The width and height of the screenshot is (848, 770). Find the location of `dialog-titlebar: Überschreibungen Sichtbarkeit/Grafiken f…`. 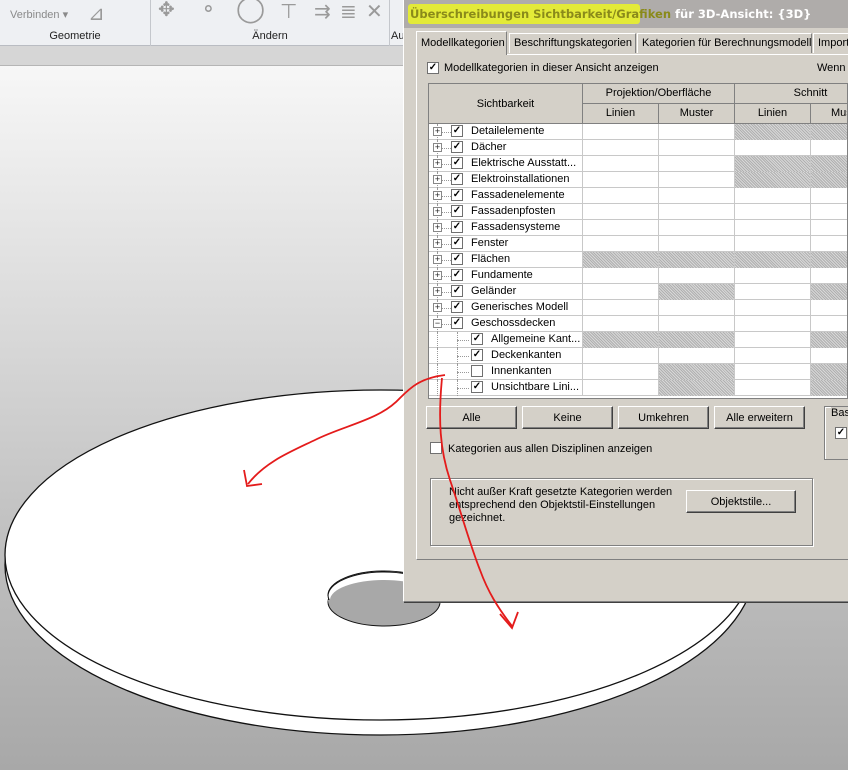

dialog-titlebar: Überschreibungen Sichtbarkeit/Grafiken f… is located at coordinates (626, 14).